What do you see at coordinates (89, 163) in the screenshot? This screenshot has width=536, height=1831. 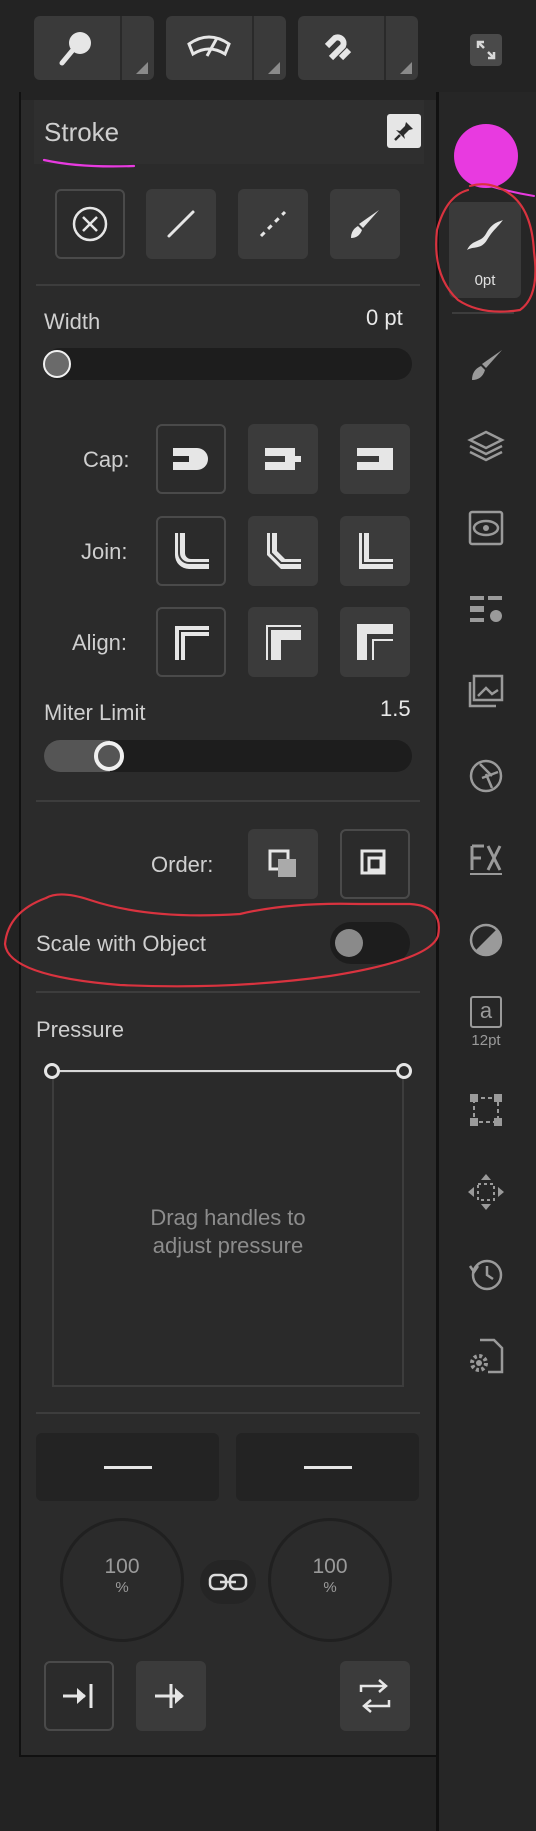 I see `title-underline-annotation` at bounding box center [89, 163].